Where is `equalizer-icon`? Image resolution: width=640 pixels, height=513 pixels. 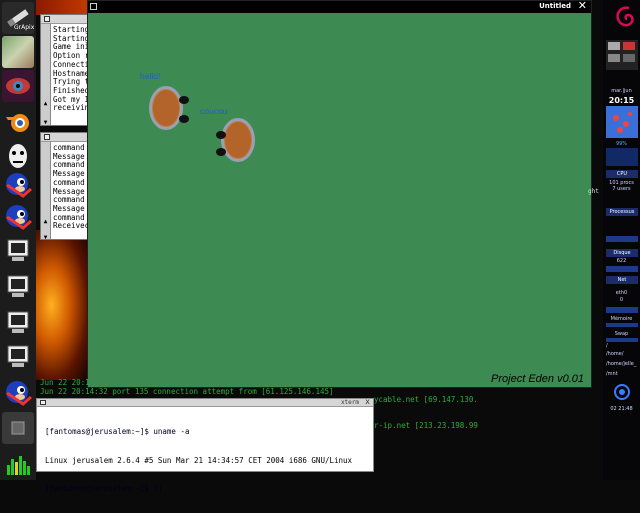 equalizer-icon is located at coordinates (18, 465).